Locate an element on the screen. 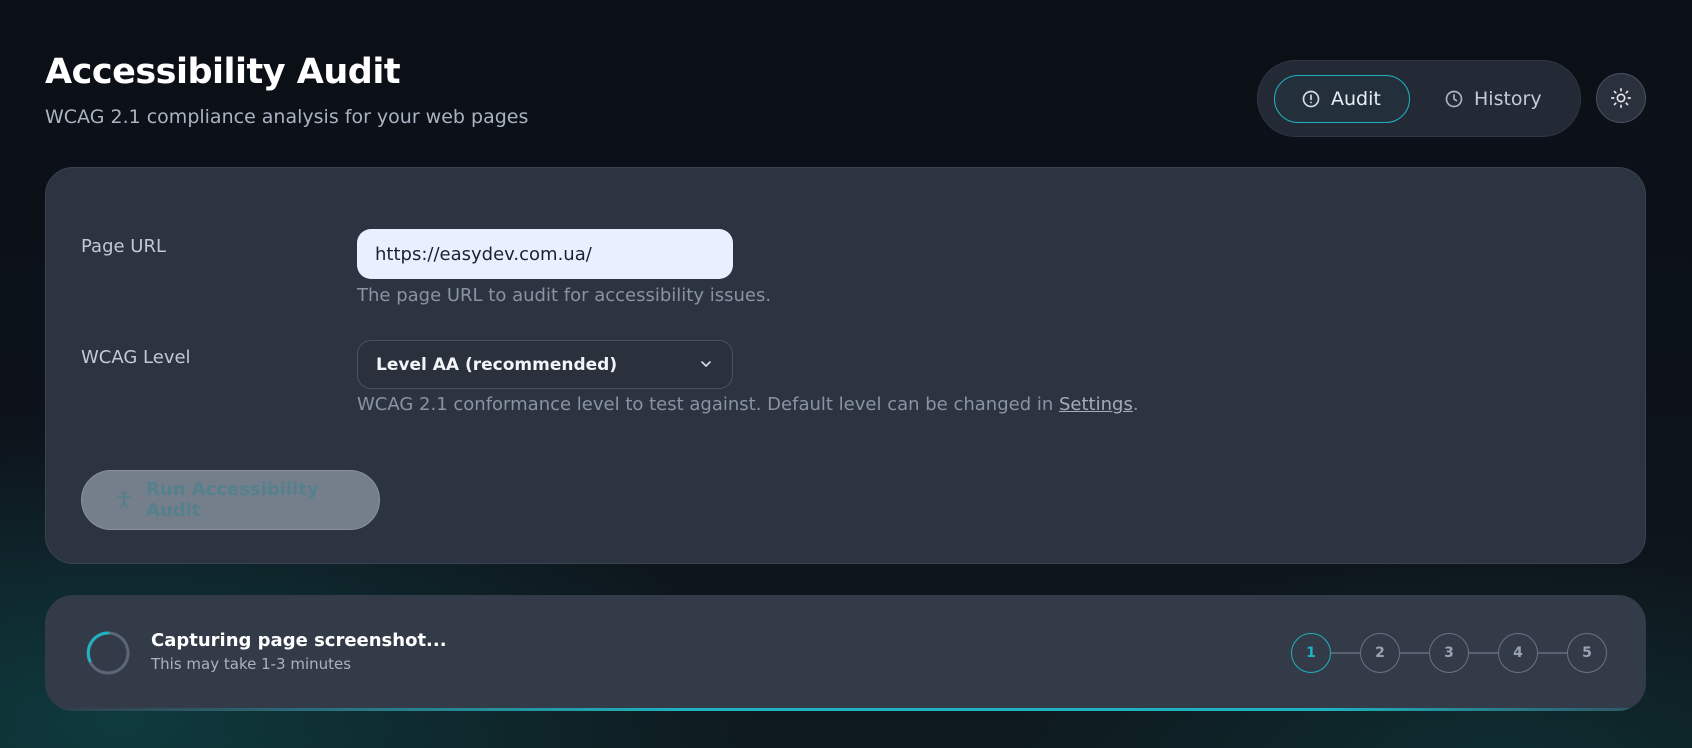 Image resolution: width=1692 pixels, height=748 pixels. step-3: 3 is located at coordinates (1449, 653).